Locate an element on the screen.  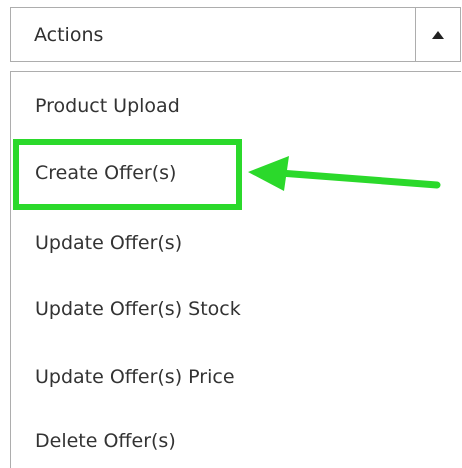
caret-up-icon is located at coordinates (438, 34).